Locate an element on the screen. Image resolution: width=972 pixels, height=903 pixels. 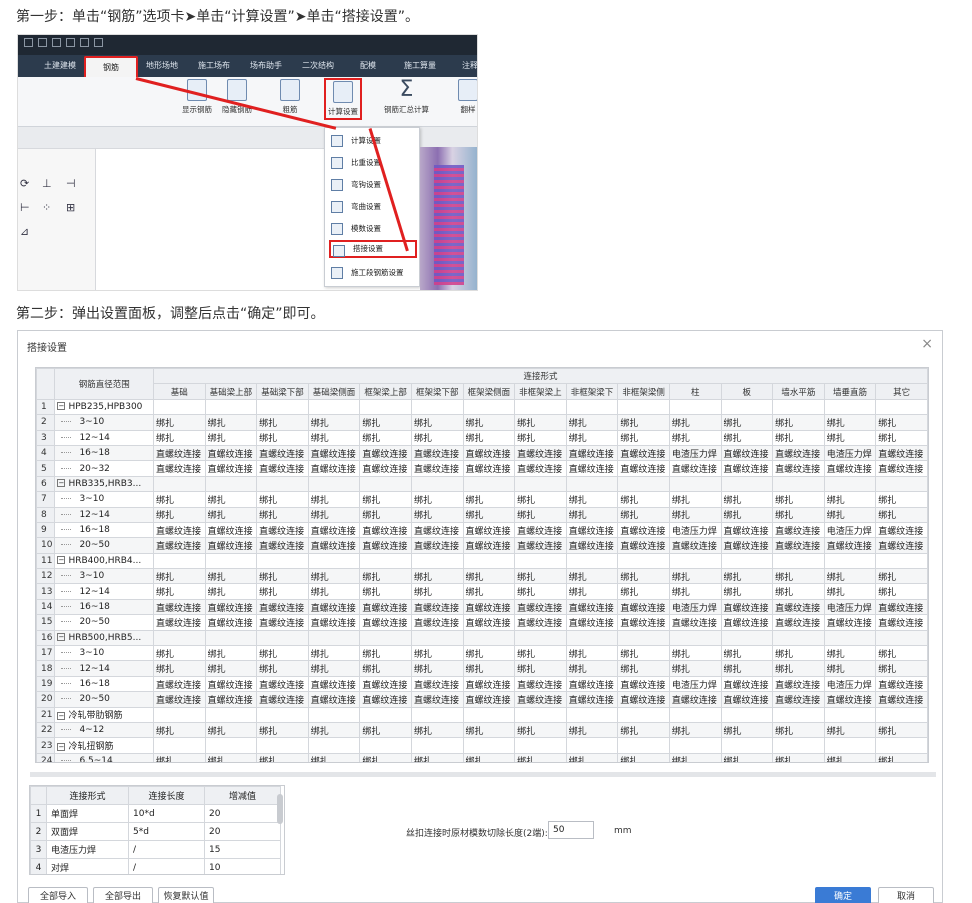
table-row: 12 3~10 绑扎 绑扎 绑扎 绑扎 绑扎 绑扎 绑扎 绑扎 绑扎 绑扎 绑扎 绑扎 绑扎 绑扎 绑扎 is located at coordinates (482, 576).